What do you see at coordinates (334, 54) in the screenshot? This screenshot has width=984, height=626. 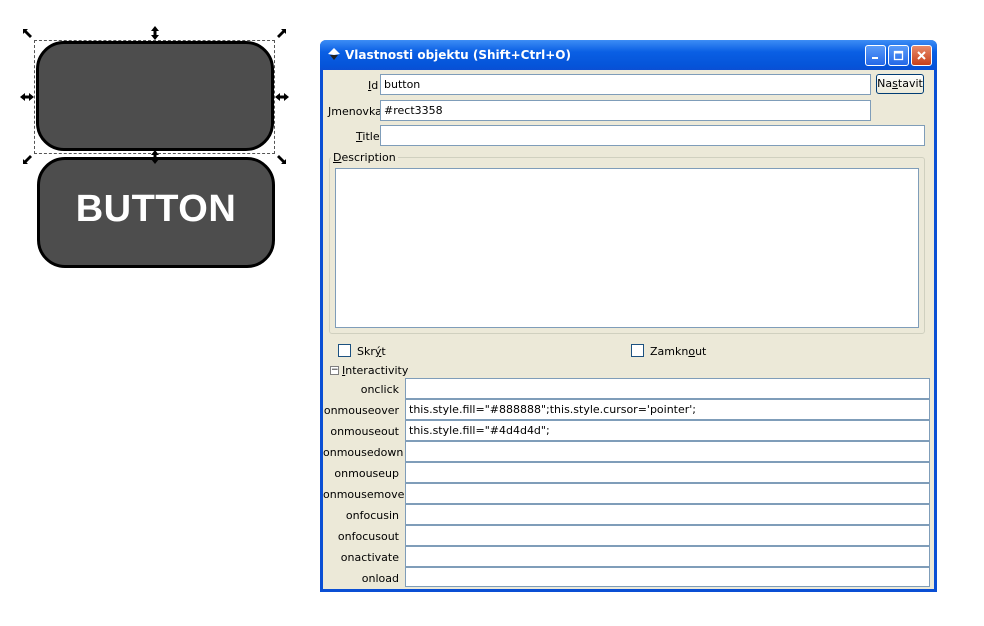 I see `inkscape-logo-icon` at bounding box center [334, 54].